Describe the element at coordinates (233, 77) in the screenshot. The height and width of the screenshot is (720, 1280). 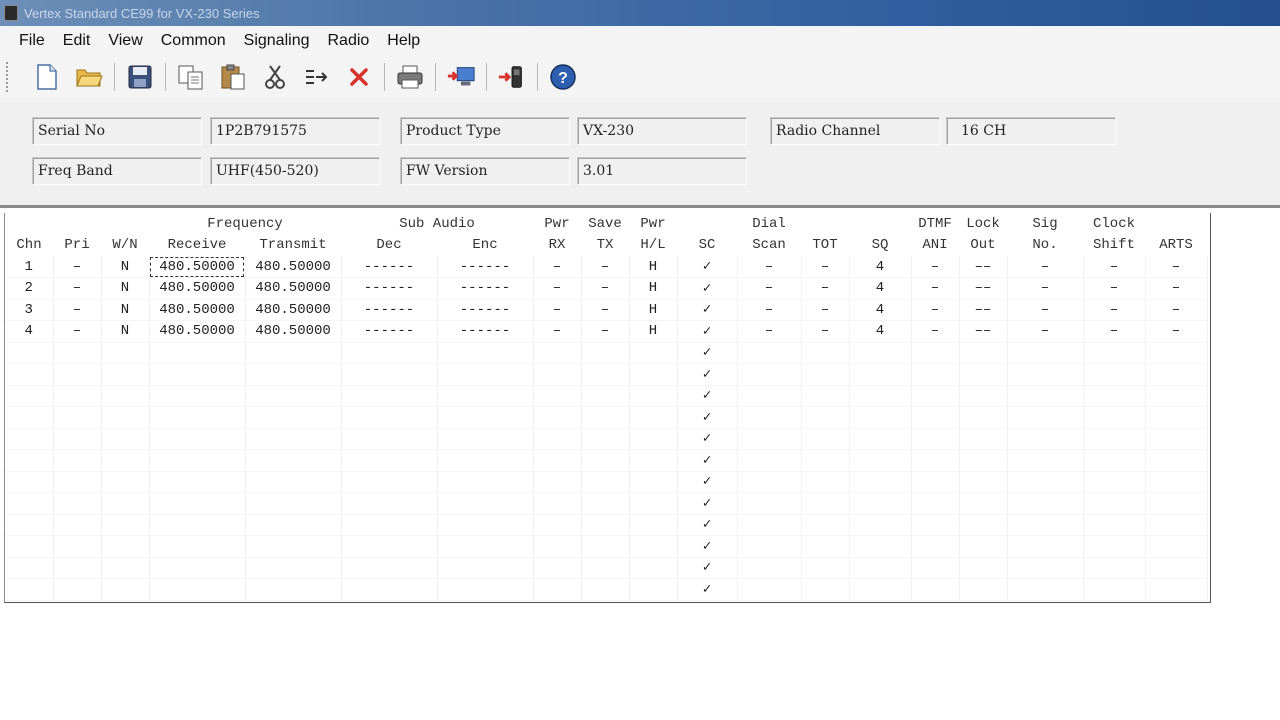
I see `paste-icon` at that location.